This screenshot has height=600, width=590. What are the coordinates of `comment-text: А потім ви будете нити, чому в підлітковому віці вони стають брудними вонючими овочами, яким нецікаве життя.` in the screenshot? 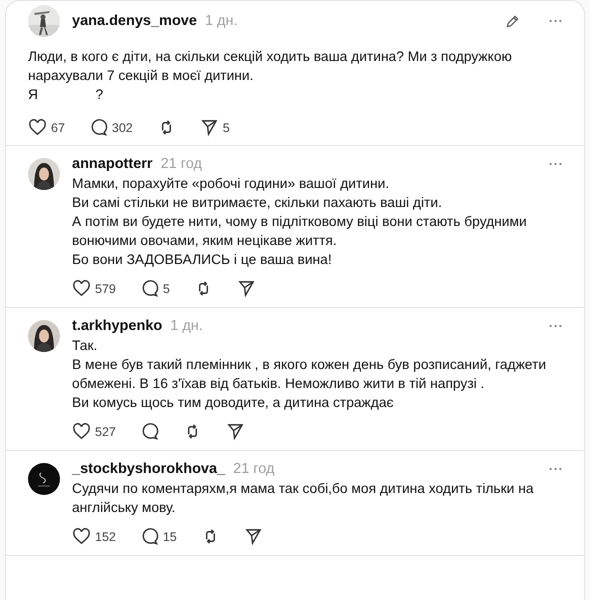 It's located at (300, 231).